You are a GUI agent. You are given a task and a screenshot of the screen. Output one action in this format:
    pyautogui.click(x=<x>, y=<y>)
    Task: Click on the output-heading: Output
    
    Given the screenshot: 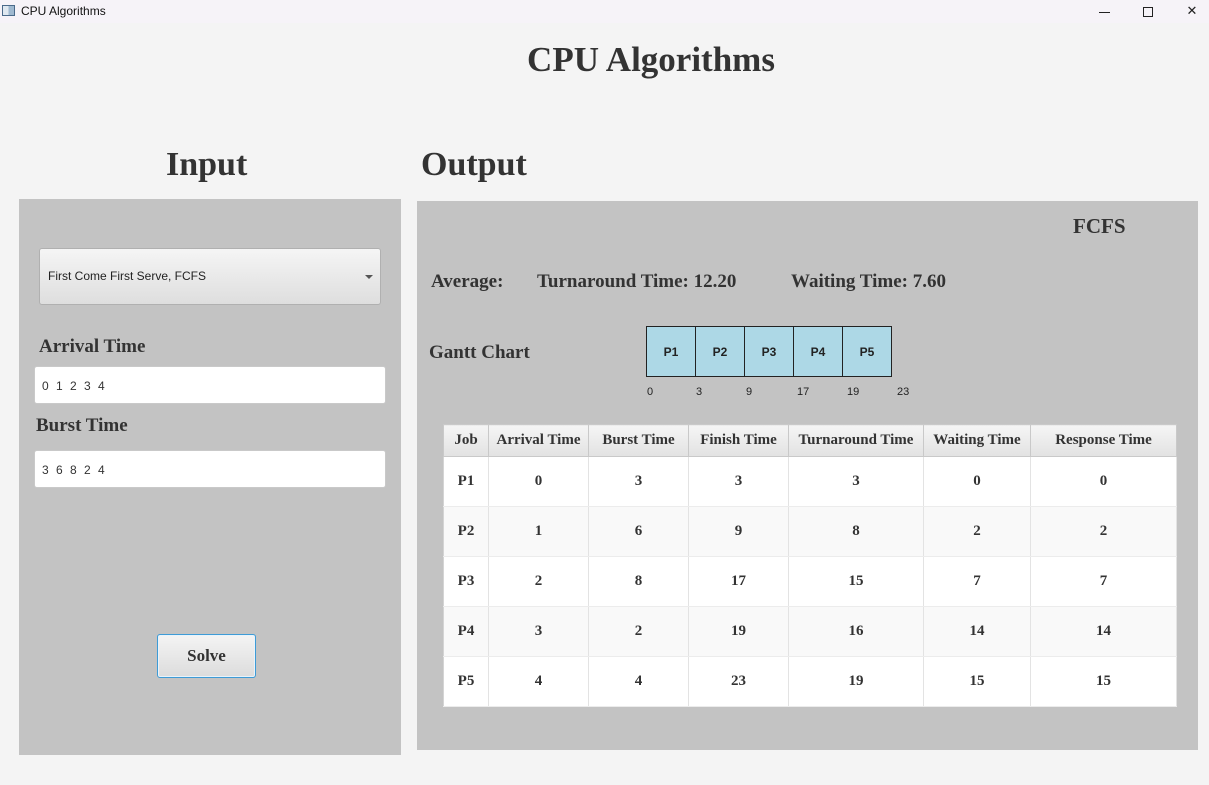 What is the action you would take?
    pyautogui.click(x=474, y=164)
    